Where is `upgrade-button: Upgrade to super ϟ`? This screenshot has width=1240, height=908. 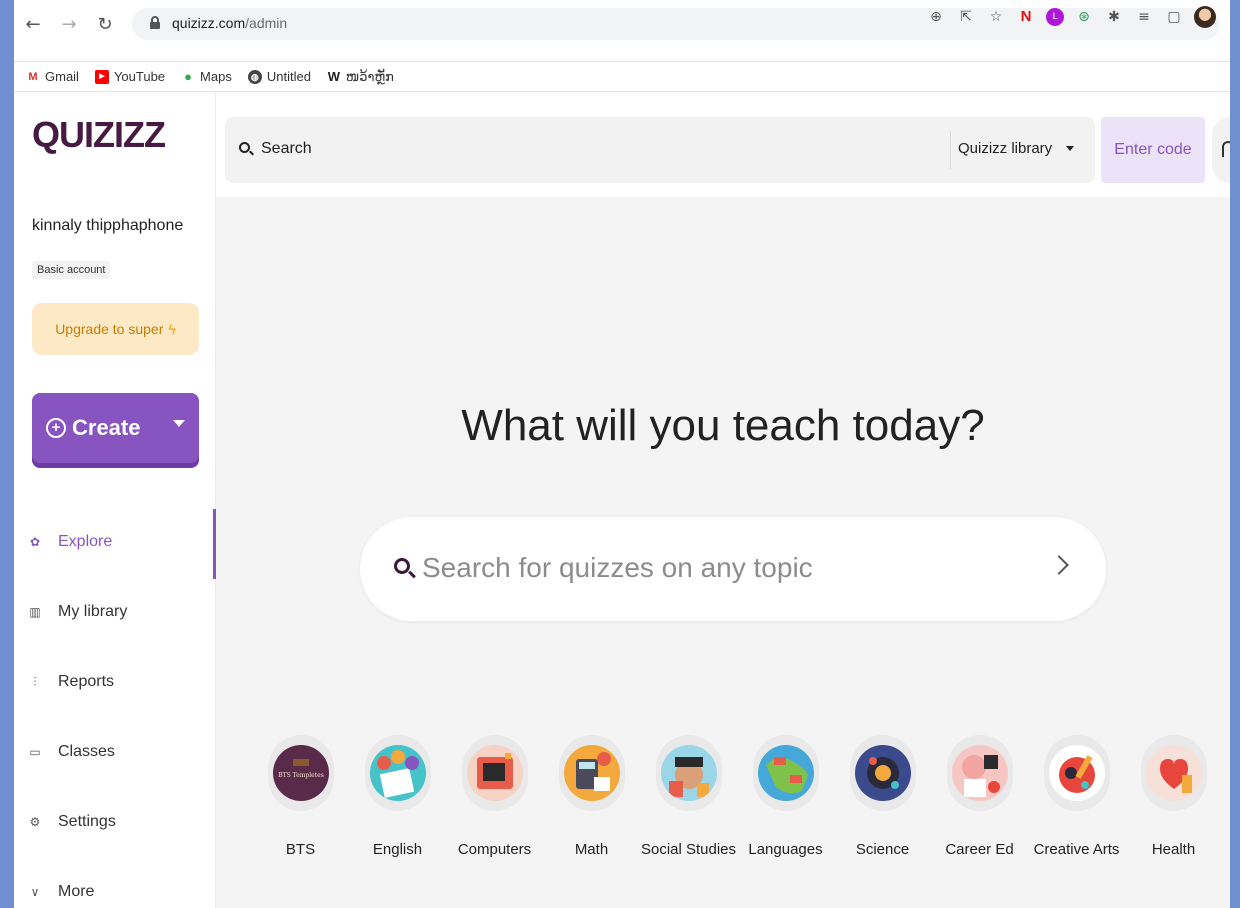 upgrade-button: Upgrade to super ϟ is located at coordinates (115, 329).